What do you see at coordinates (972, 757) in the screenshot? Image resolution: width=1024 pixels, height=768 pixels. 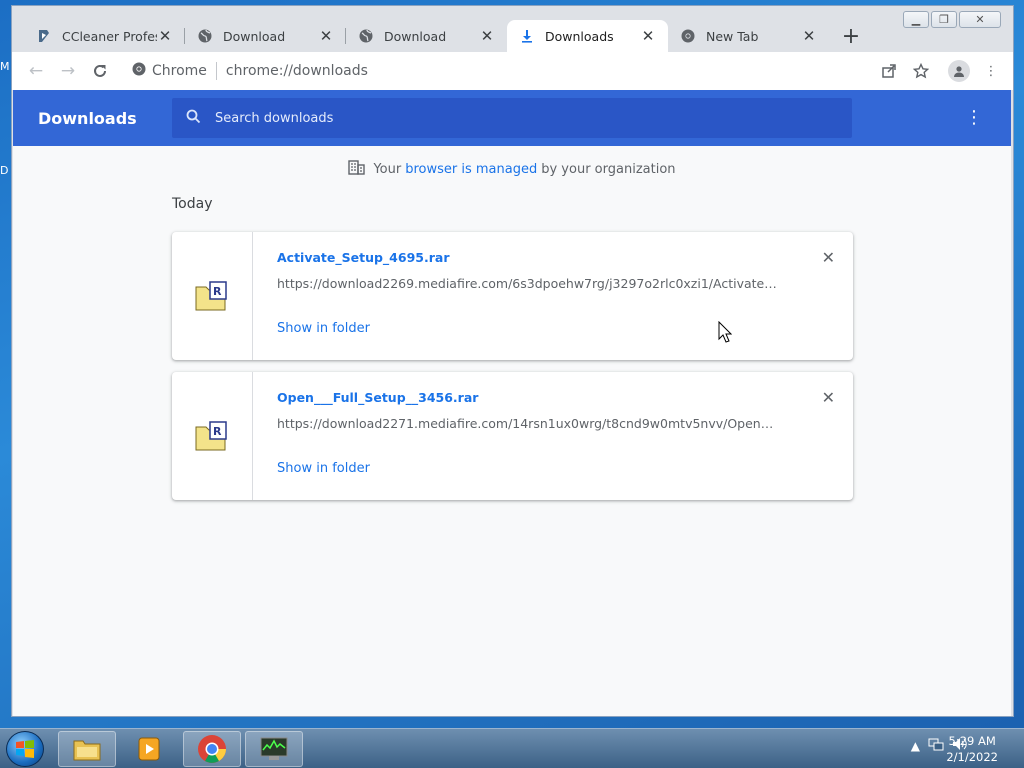 I see `clock-date: 2/1/2022` at bounding box center [972, 757].